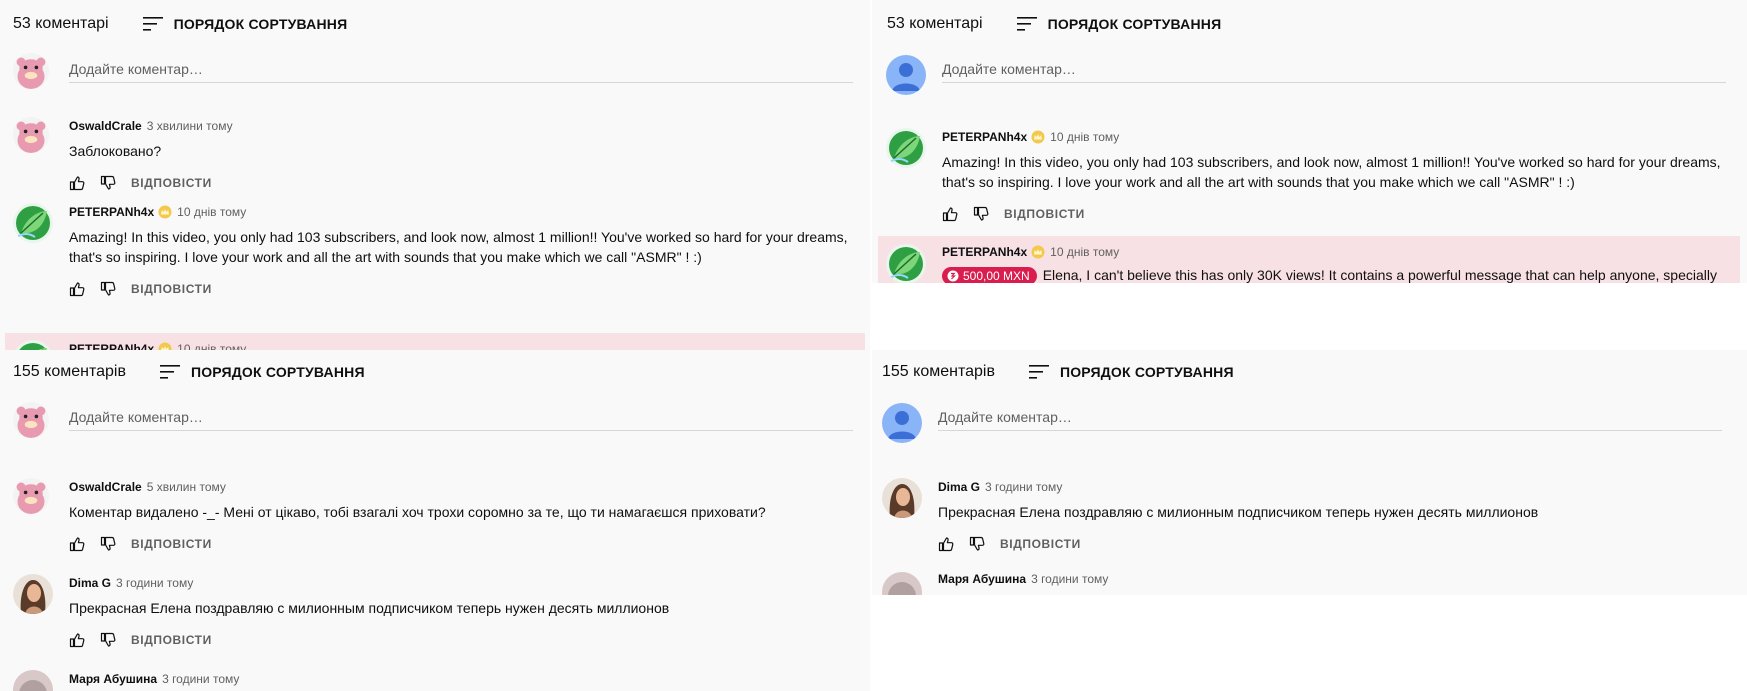 Image resolution: width=1747 pixels, height=691 pixels. What do you see at coordinates (186, 487) in the screenshot?
I see `comment-time: 5 хвилин тому` at bounding box center [186, 487].